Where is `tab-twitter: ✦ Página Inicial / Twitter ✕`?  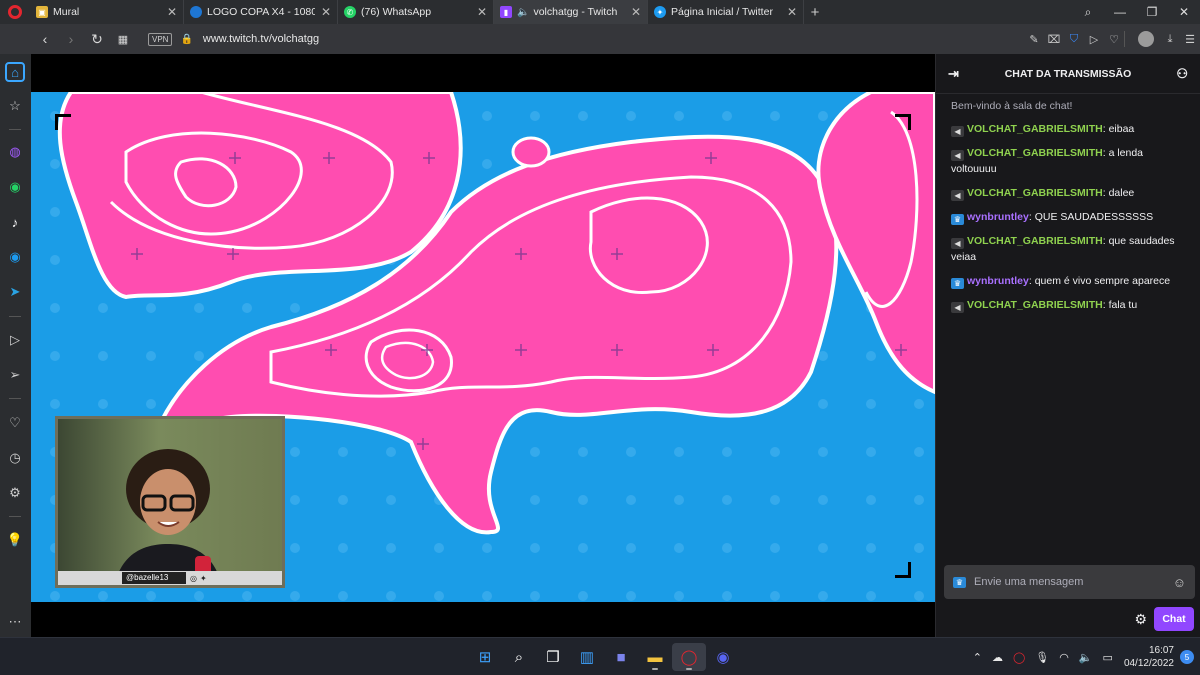
tab-twitter: ✦ Página Inicial / Twitter ✕ is located at coordinates (726, 12).